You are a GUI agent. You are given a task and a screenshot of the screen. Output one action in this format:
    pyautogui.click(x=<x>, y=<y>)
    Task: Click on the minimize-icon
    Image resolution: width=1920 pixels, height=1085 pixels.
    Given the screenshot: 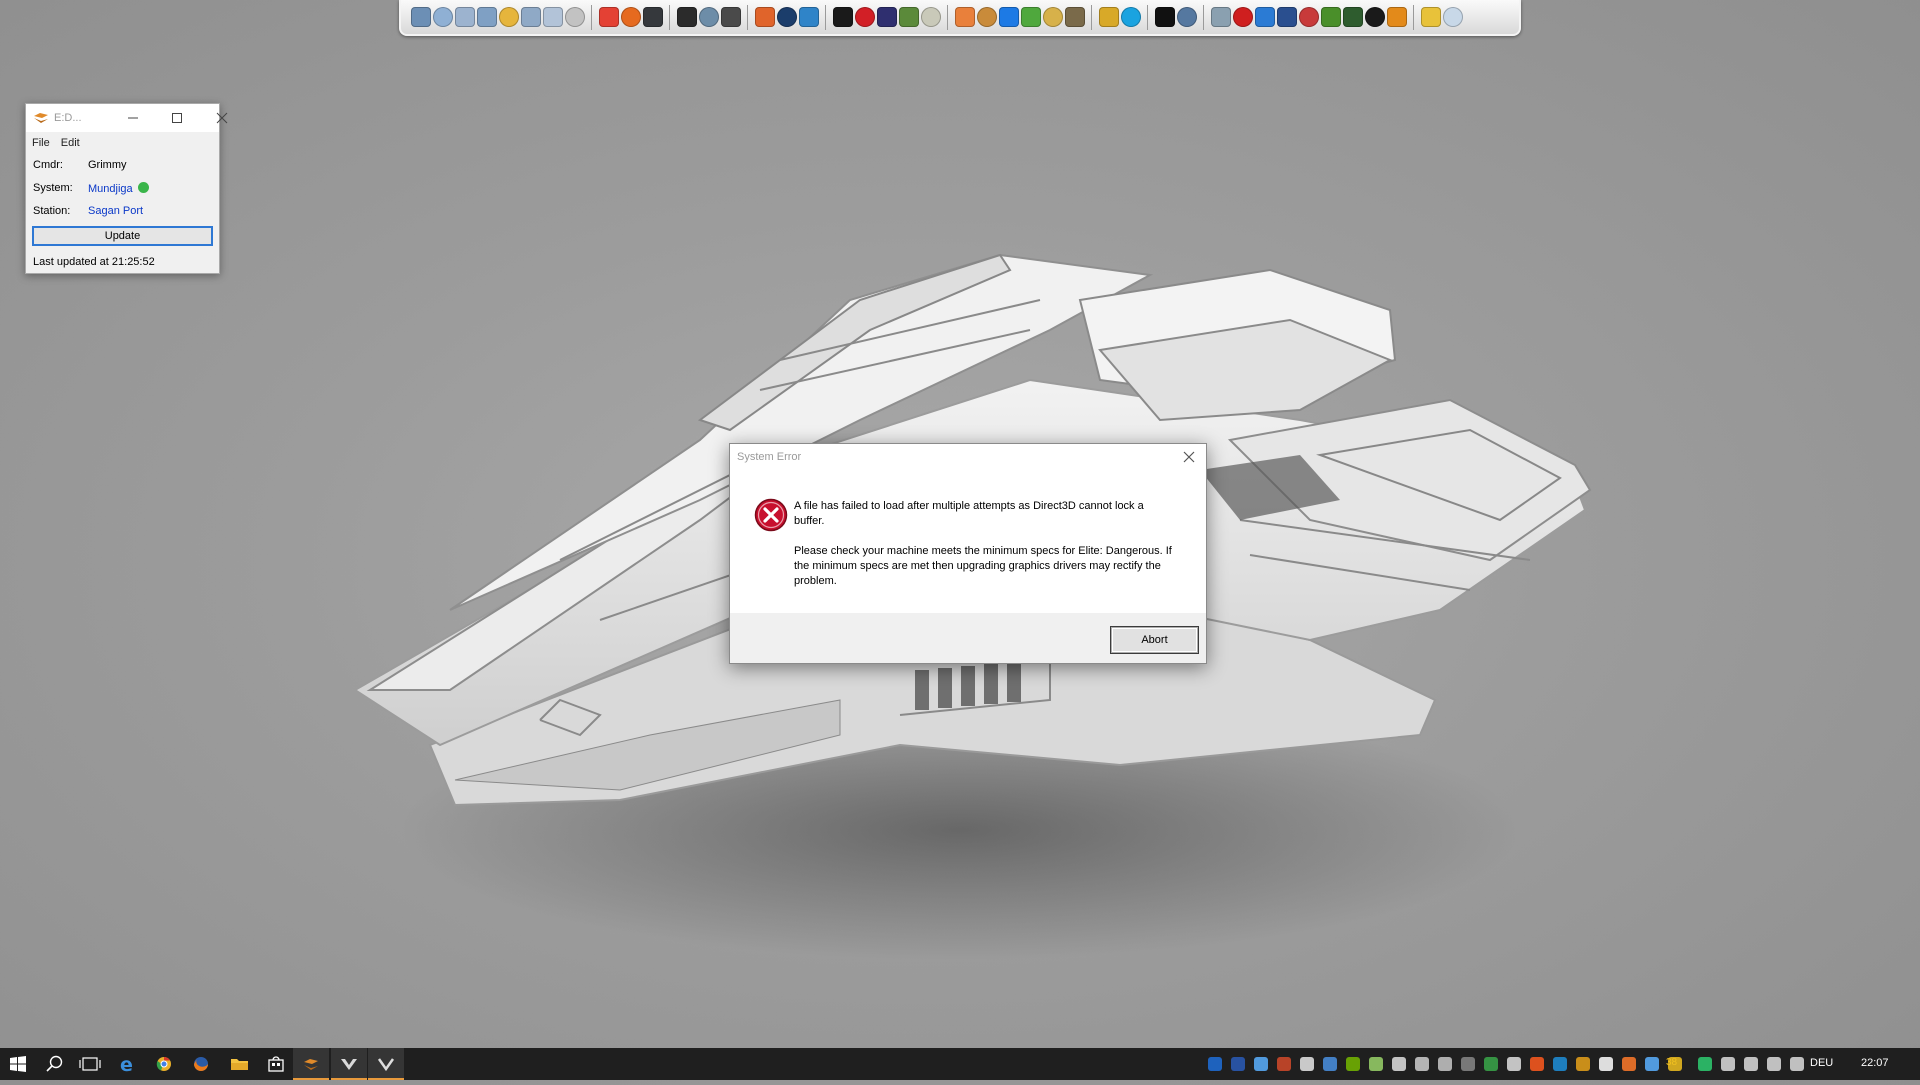 What is the action you would take?
    pyautogui.click(x=133, y=118)
    